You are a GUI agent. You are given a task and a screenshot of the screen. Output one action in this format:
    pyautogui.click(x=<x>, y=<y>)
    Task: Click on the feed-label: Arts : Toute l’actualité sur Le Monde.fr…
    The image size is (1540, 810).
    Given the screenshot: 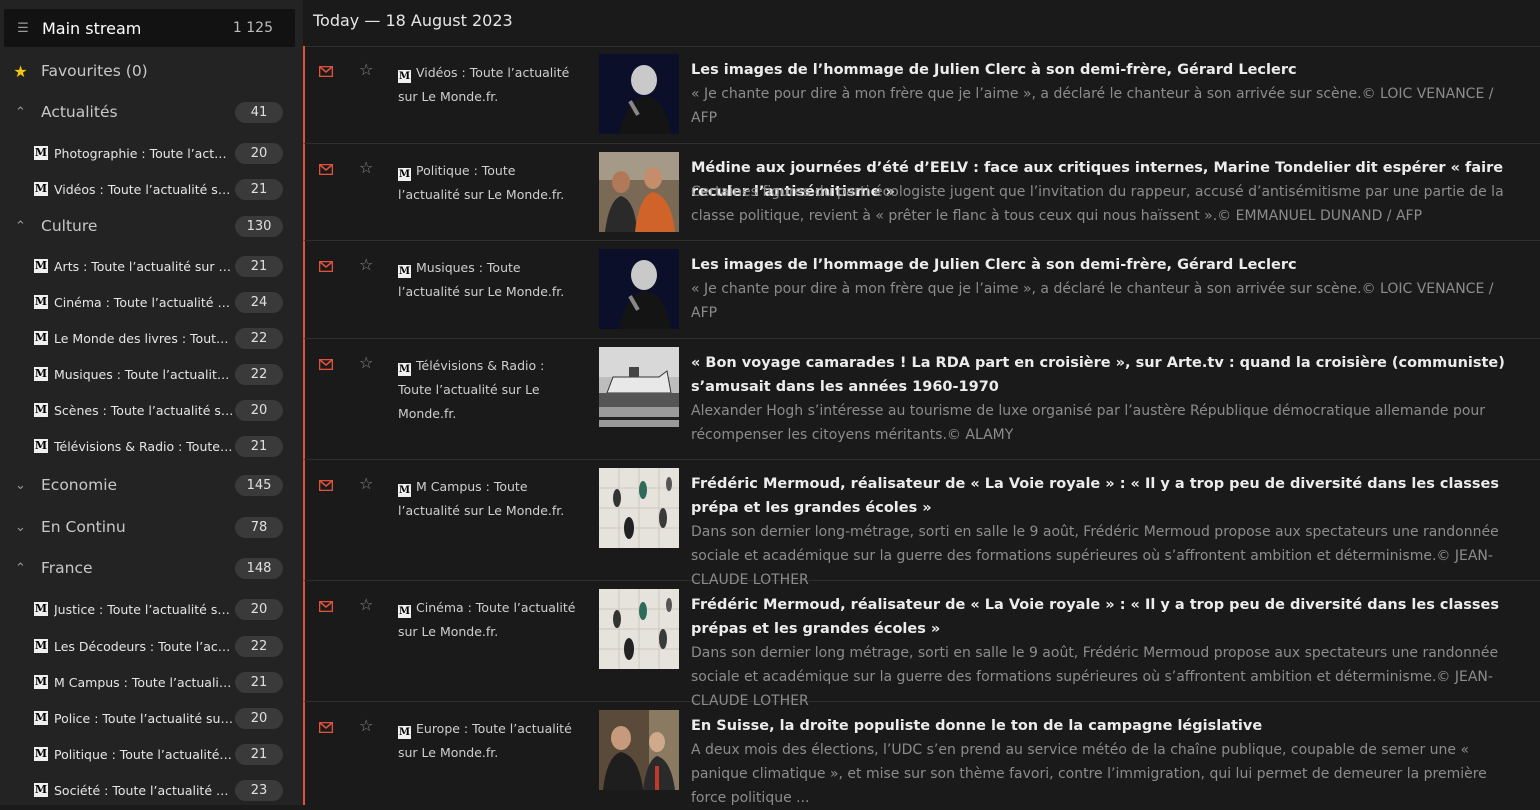 What is the action you would take?
    pyautogui.click(x=144, y=266)
    